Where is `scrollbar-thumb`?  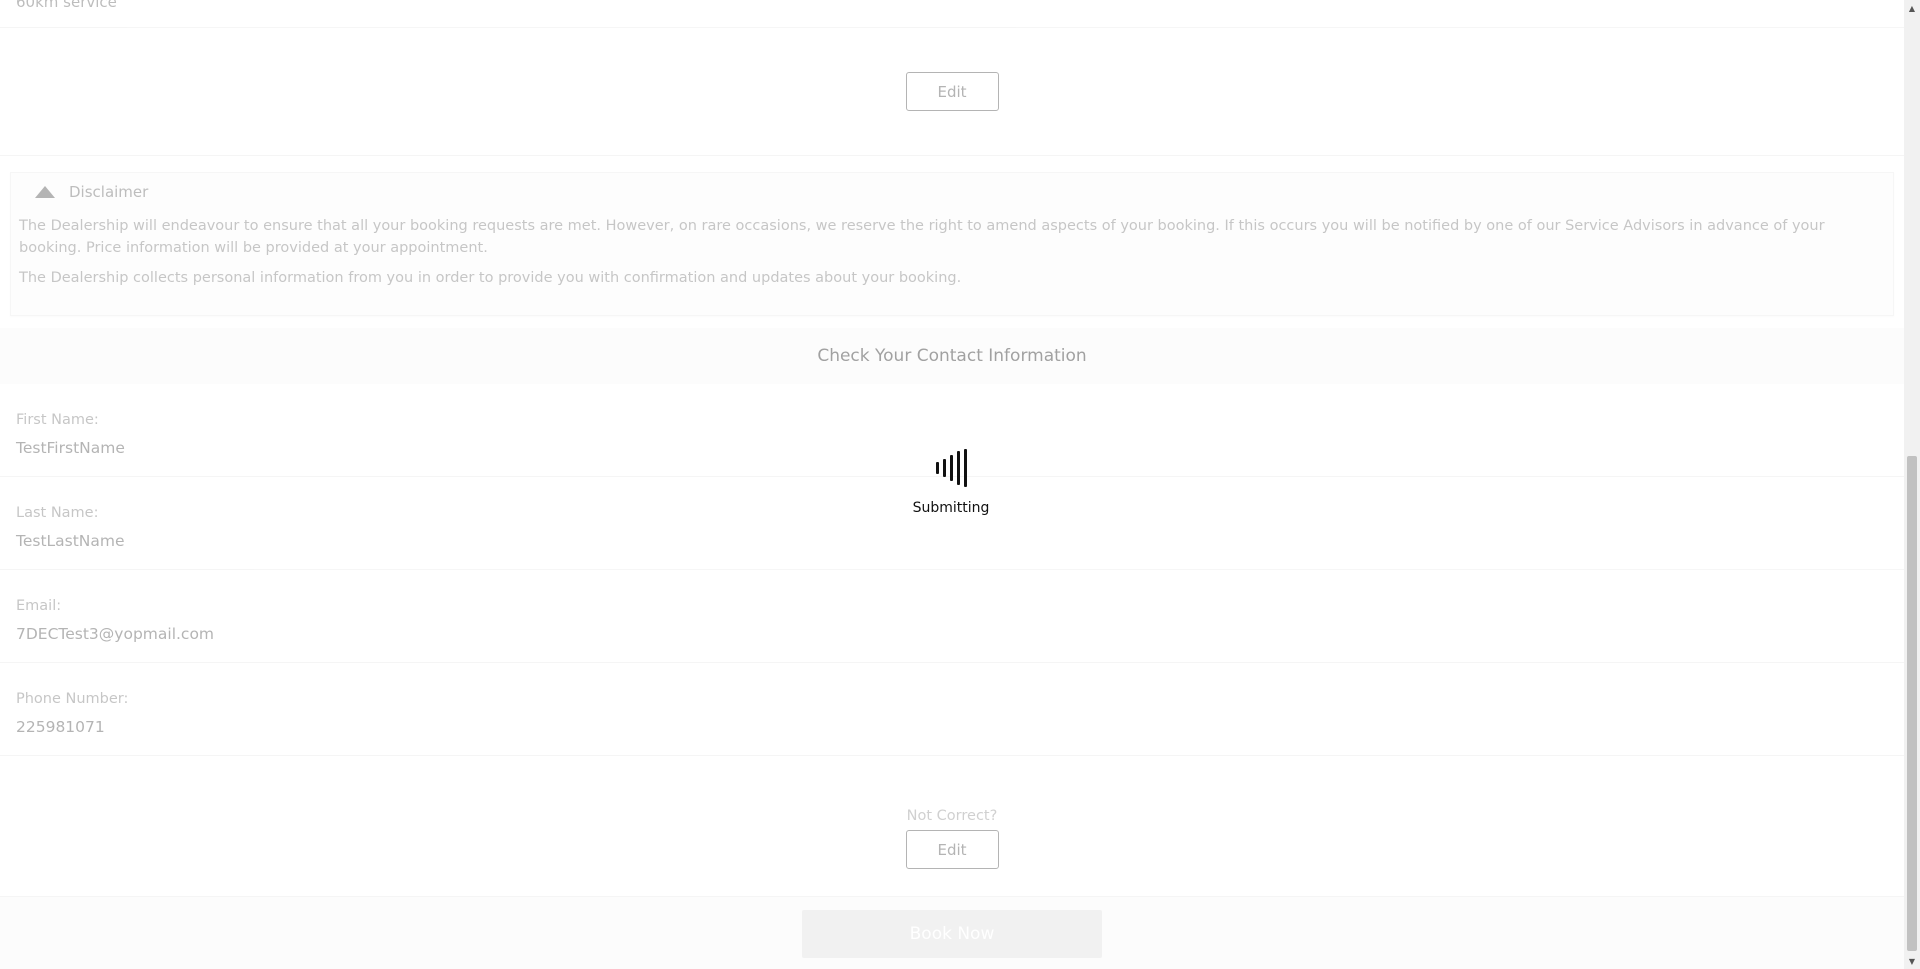
scrollbar-thumb is located at coordinates (1912, 703).